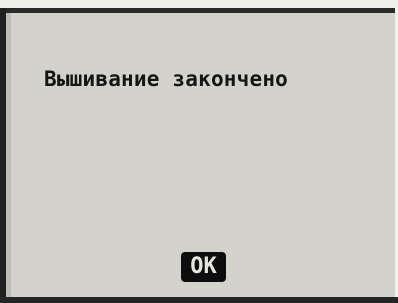  I want to click on left-frame-shadow, so click(8, 158).